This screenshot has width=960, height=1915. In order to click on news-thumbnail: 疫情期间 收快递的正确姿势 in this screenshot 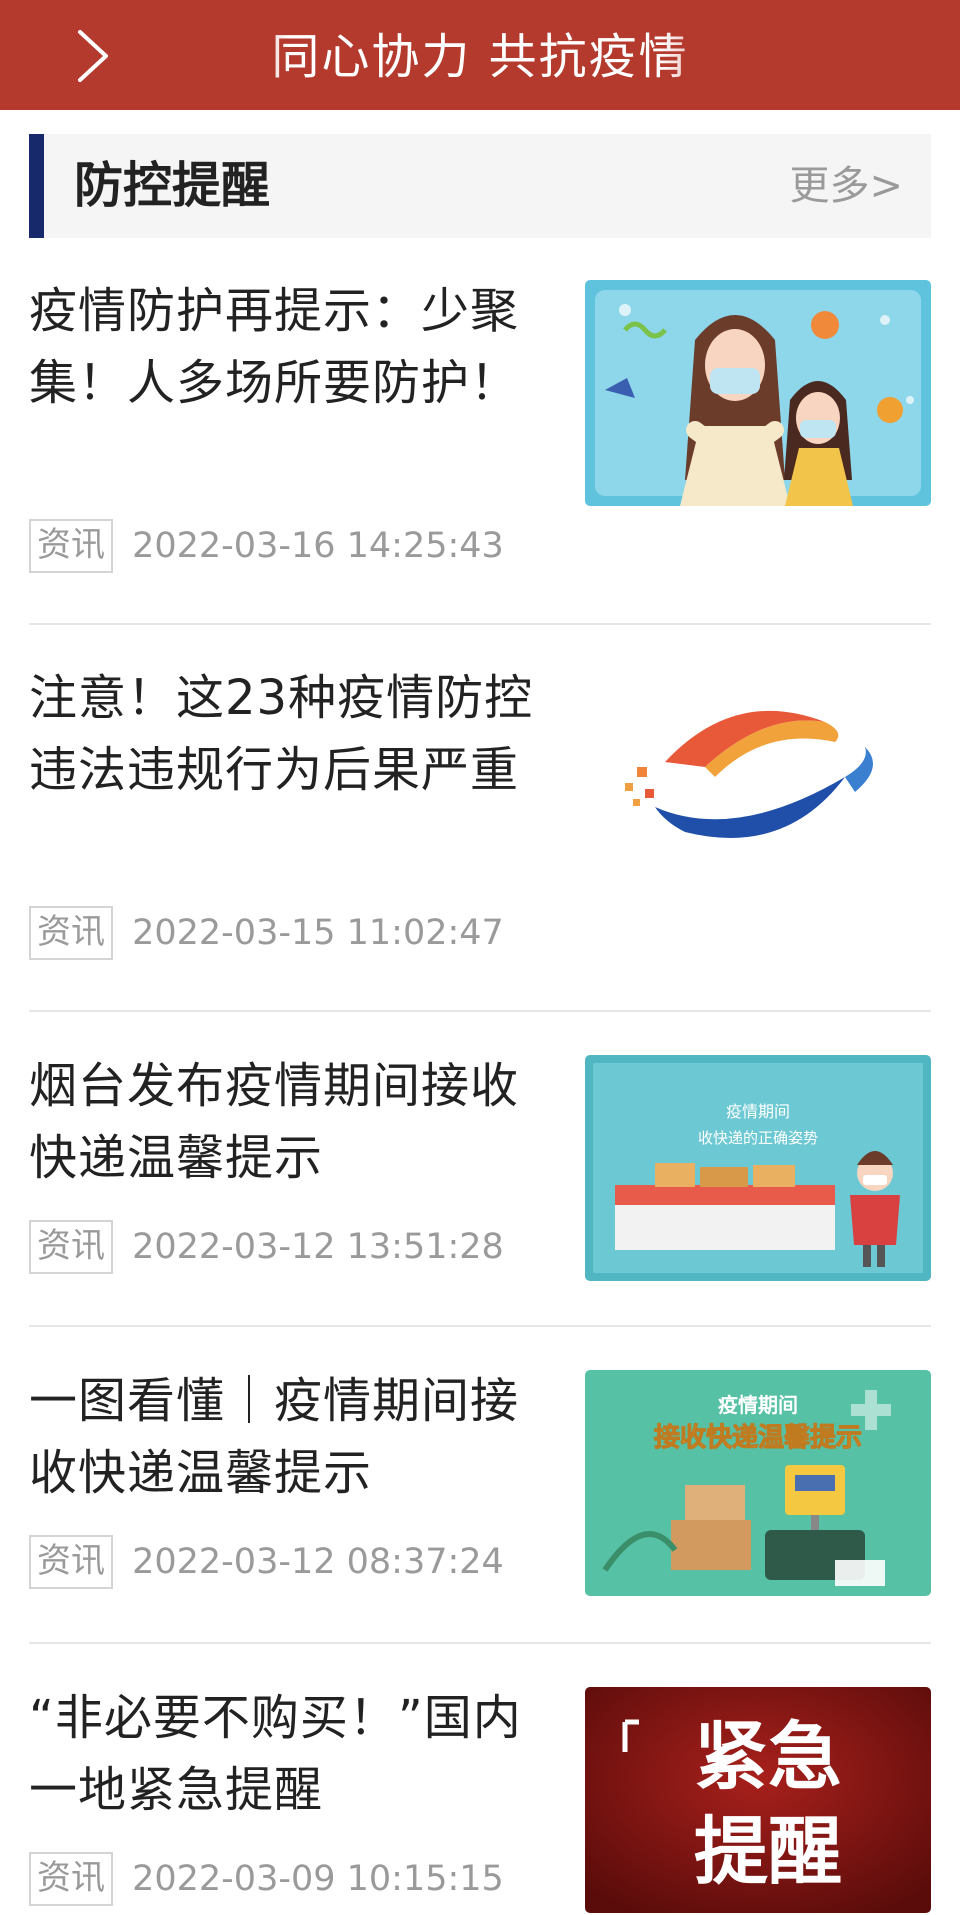, I will do `click(758, 1168)`.